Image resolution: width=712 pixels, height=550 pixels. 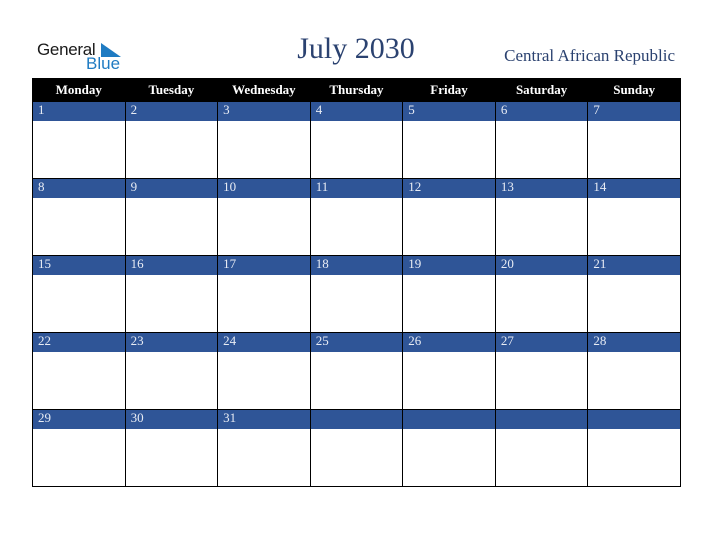 I want to click on day-number: 26, so click(x=449, y=342).